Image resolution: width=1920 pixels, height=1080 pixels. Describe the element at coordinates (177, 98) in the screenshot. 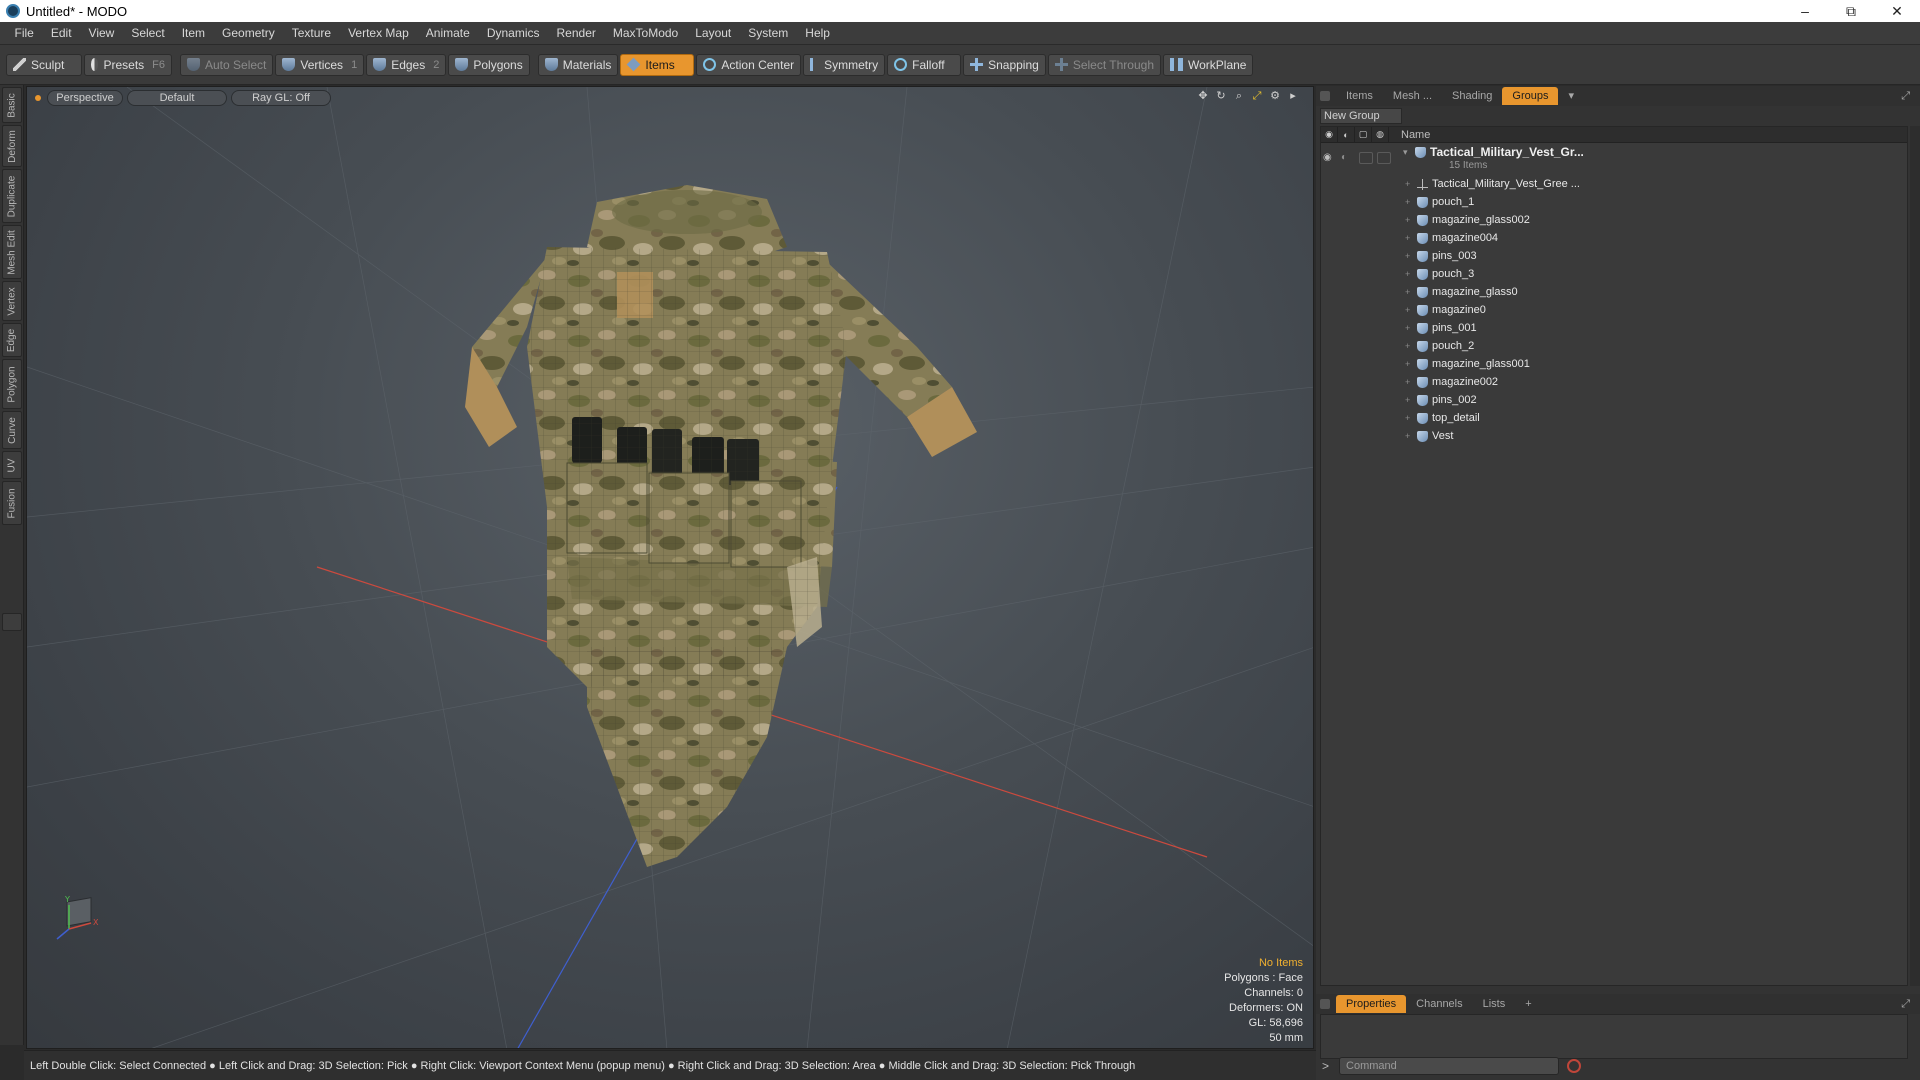

I see `shading-dropdown: Default` at that location.